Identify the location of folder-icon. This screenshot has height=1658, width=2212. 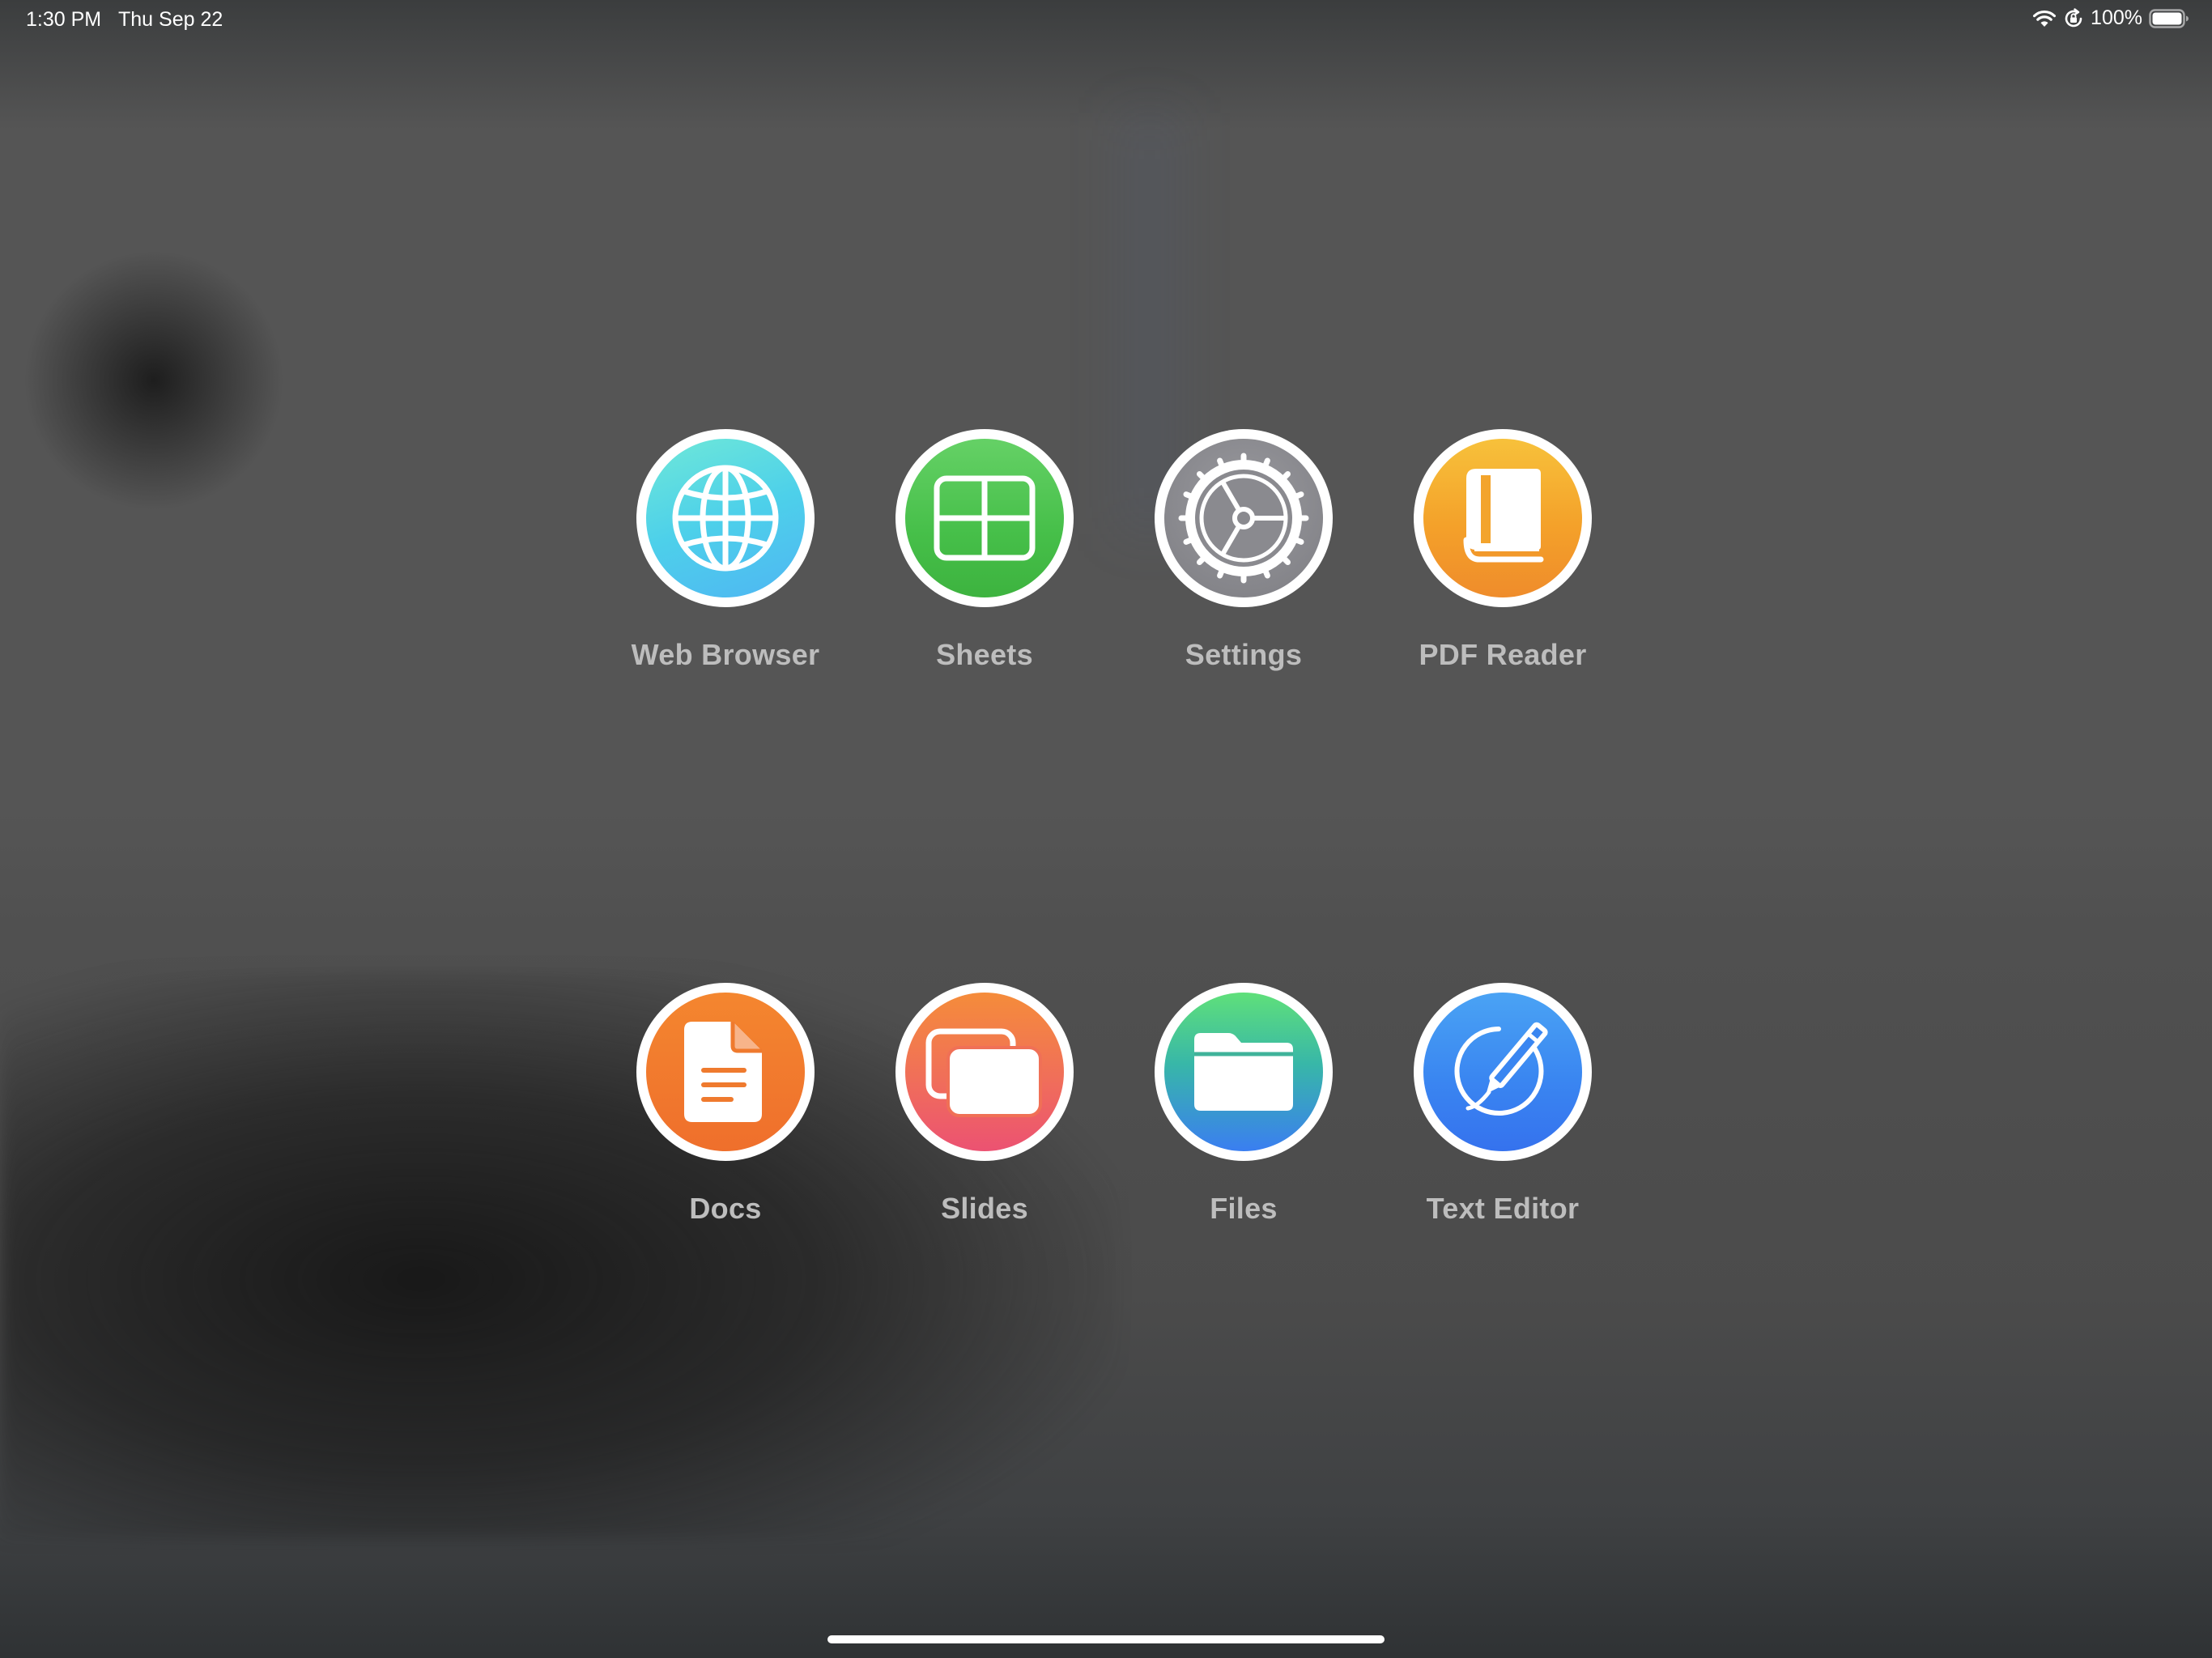
(1244, 1072).